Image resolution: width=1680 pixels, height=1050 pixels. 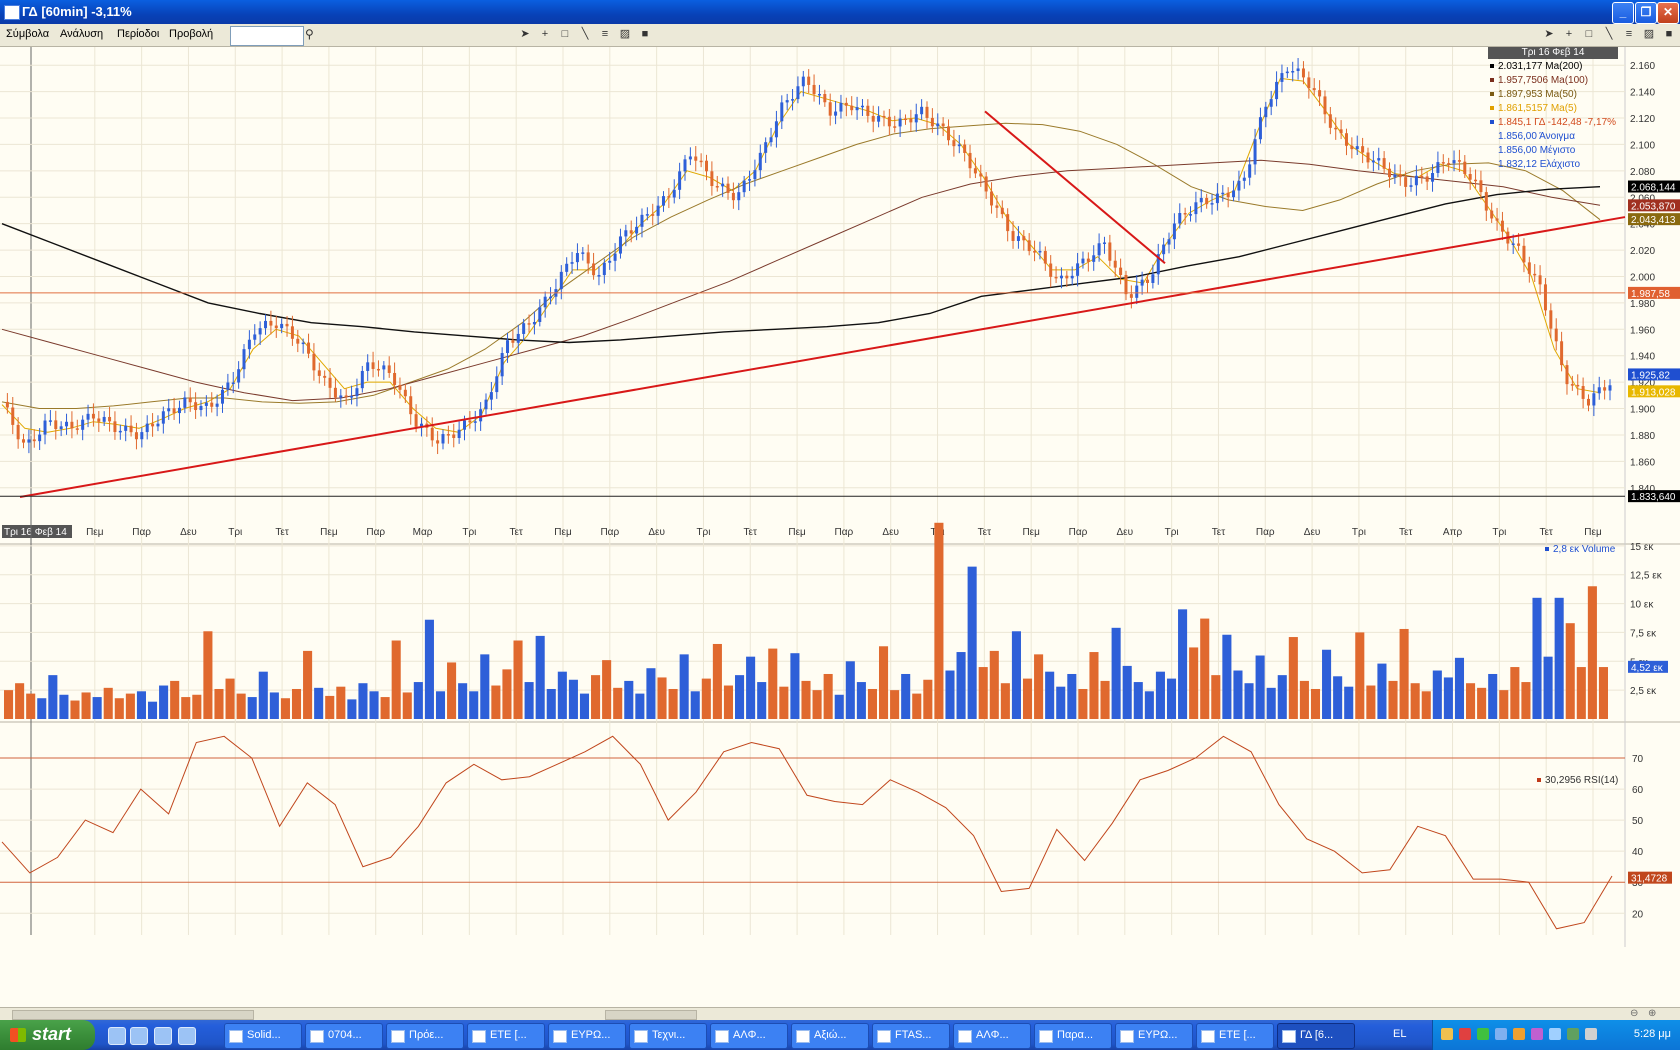 I want to click on legend-text: 1.832,12 Ελάχιστο, so click(x=1539, y=164).